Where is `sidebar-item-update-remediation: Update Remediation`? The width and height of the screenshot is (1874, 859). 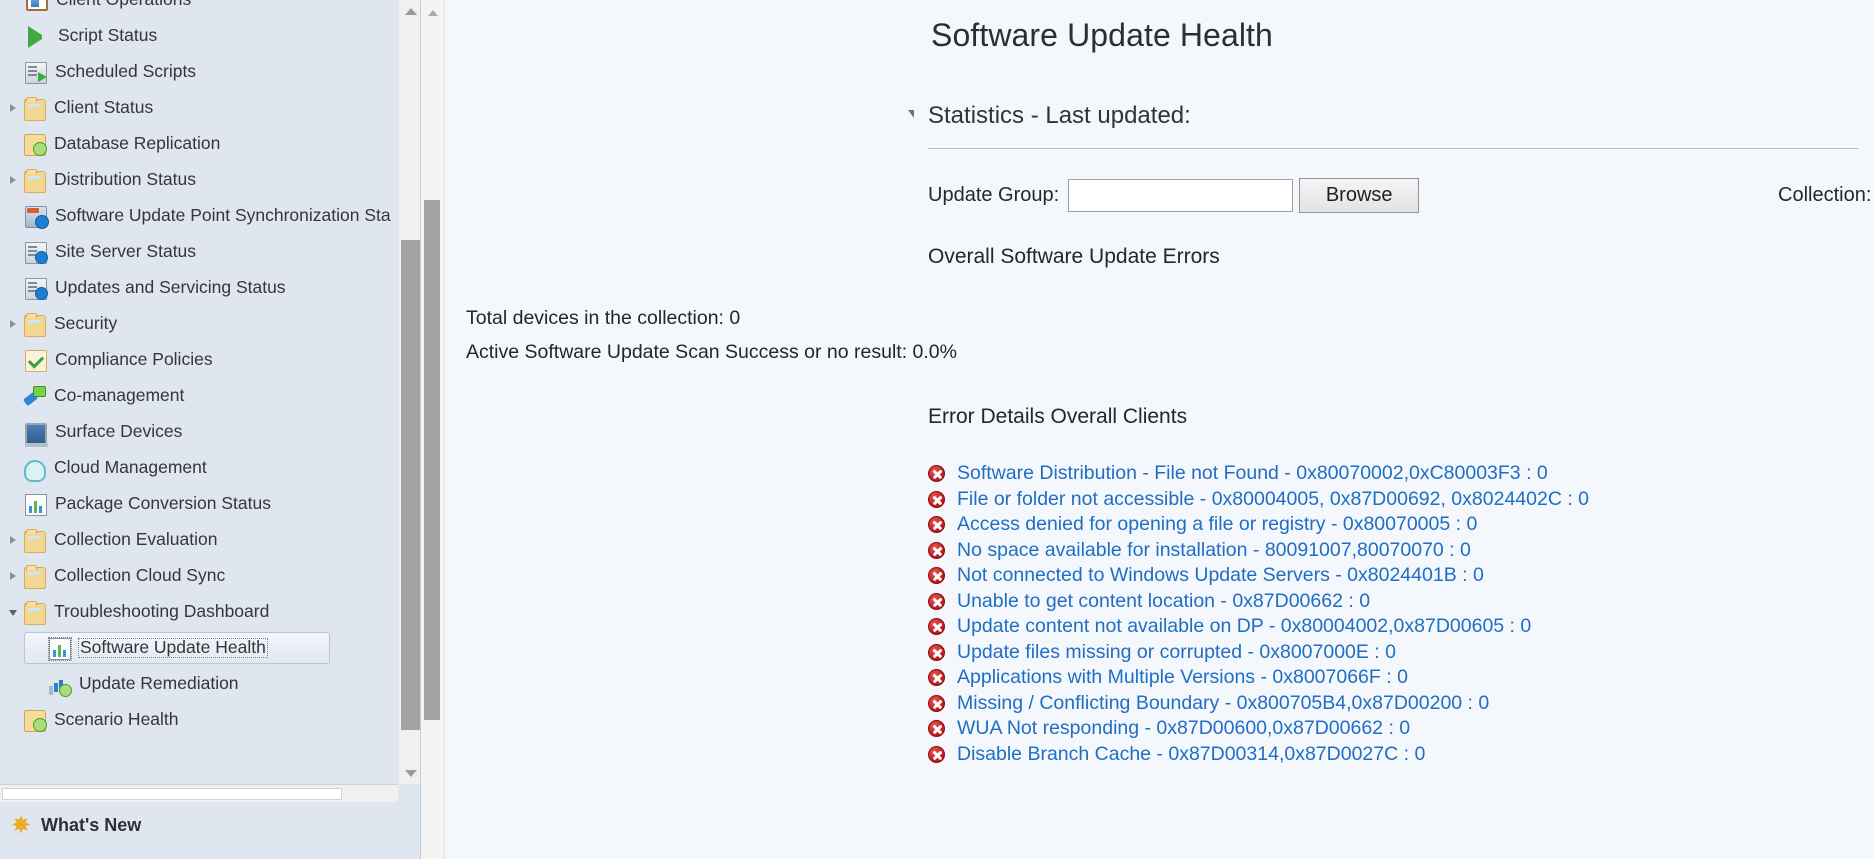
sidebar-item-update-remediation: Update Remediation is located at coordinates (200, 684).